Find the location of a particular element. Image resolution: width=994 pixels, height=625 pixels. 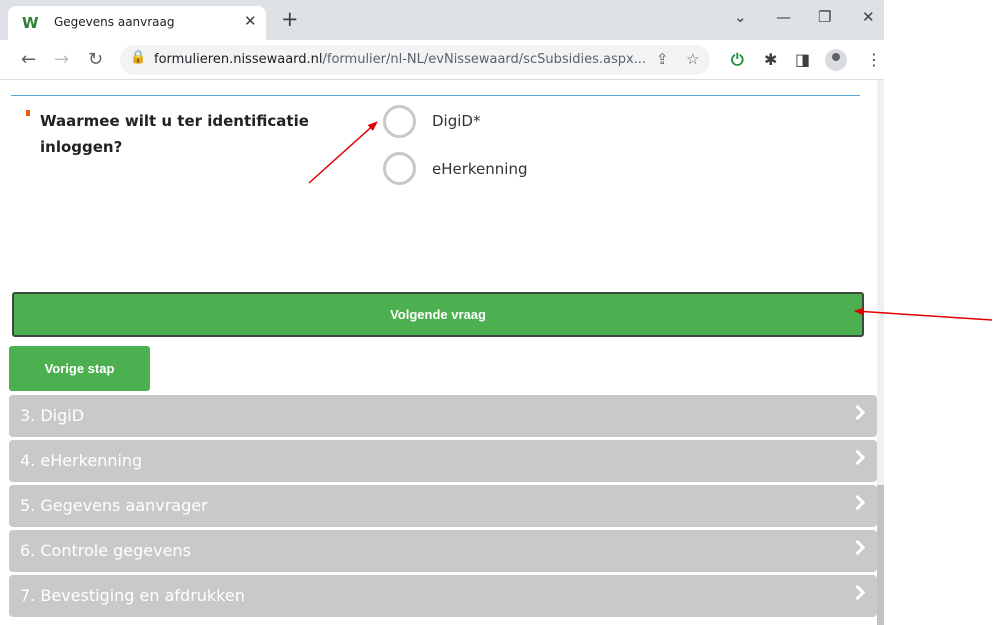

new-tab-icon: + is located at coordinates (290, 19).